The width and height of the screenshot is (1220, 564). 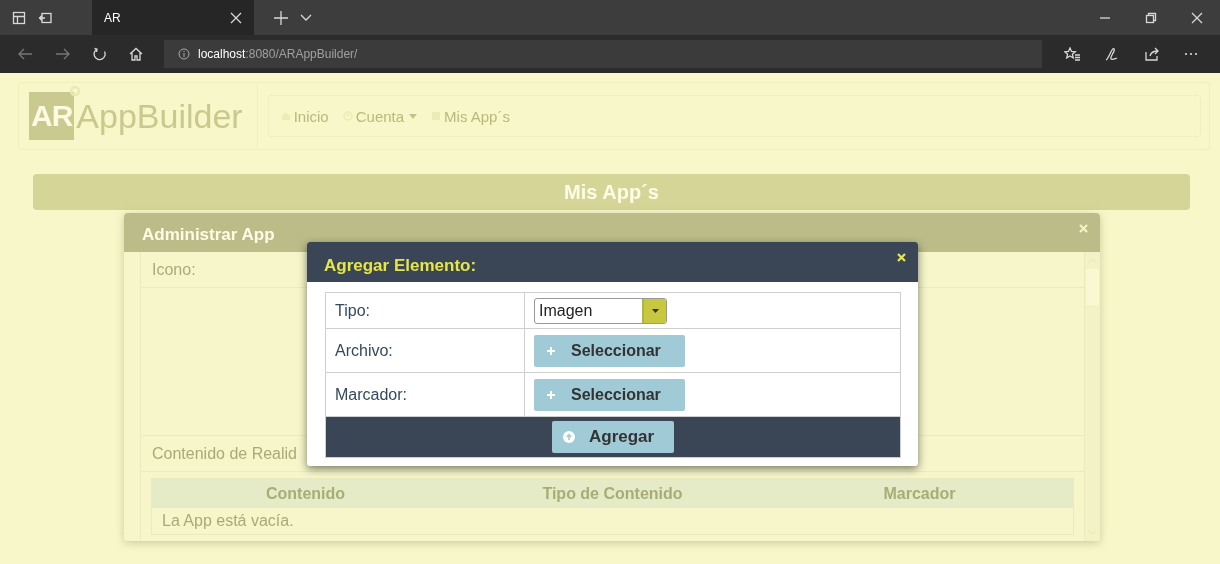 I want to click on tab-aside-icon, so click(x=45, y=17).